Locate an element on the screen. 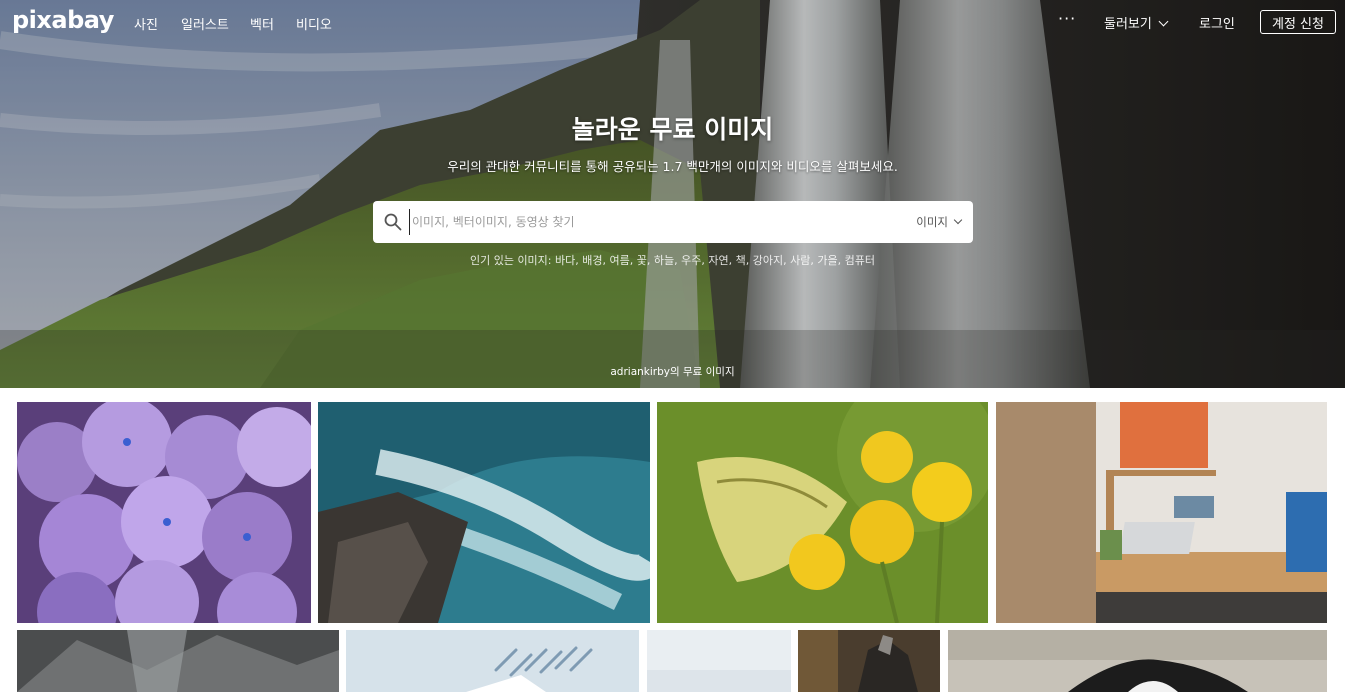 This screenshot has height=692, width=1345. figure-photo is located at coordinates (869, 661).